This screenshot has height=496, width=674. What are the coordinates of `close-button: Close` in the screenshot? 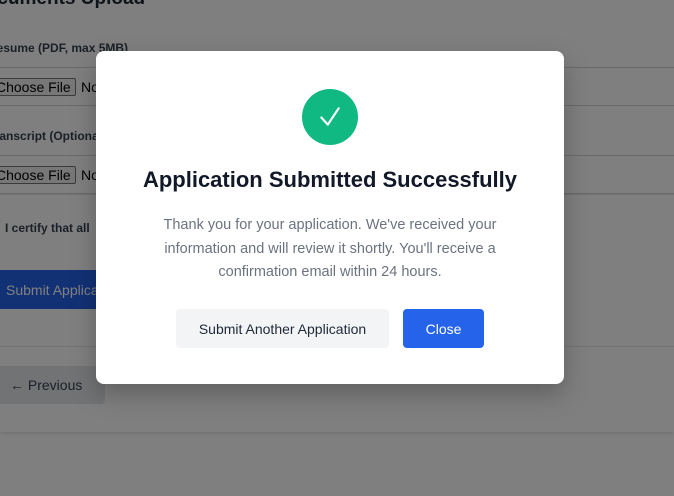 It's located at (443, 328).